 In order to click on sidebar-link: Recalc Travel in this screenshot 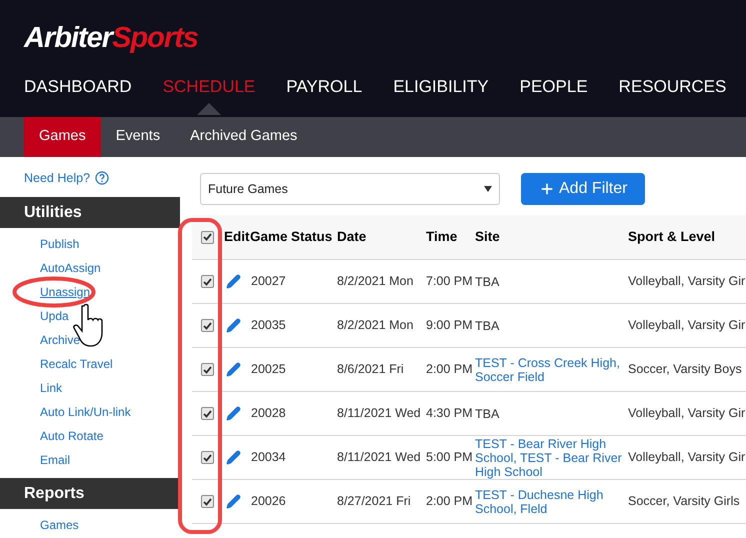, I will do `click(76, 364)`.